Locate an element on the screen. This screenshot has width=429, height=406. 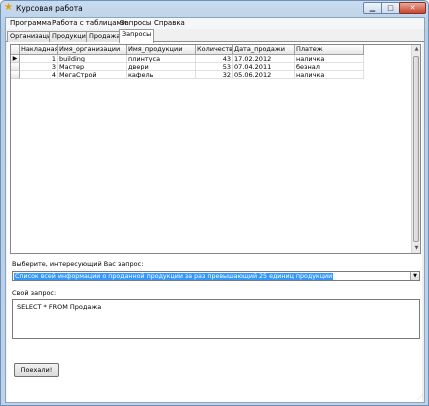
minimize-button: ▁ is located at coordinates (372, 8).